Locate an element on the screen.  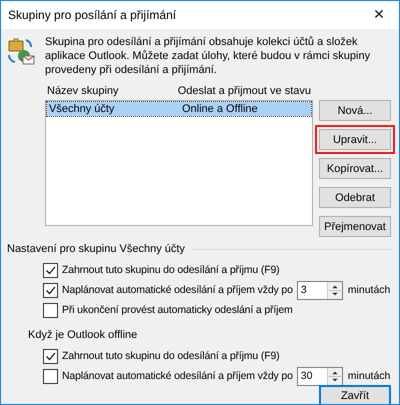
column-header: Odeslat a přijmout ve stavu is located at coordinates (244, 91).